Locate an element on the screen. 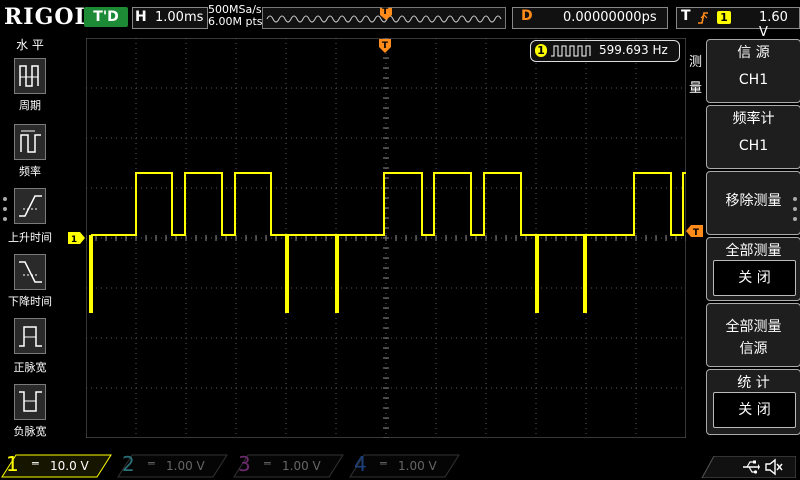 This screenshot has width=800, height=480. timebase-box: H 1.00ms is located at coordinates (170, 18).